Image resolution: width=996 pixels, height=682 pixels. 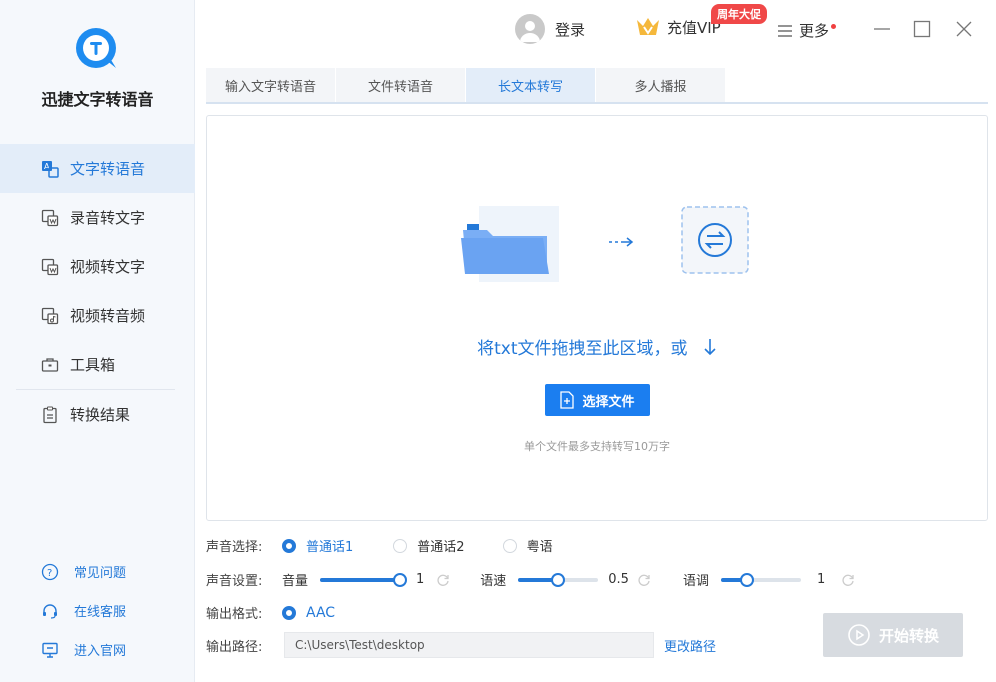 I want to click on close-button, so click(x=964, y=29).